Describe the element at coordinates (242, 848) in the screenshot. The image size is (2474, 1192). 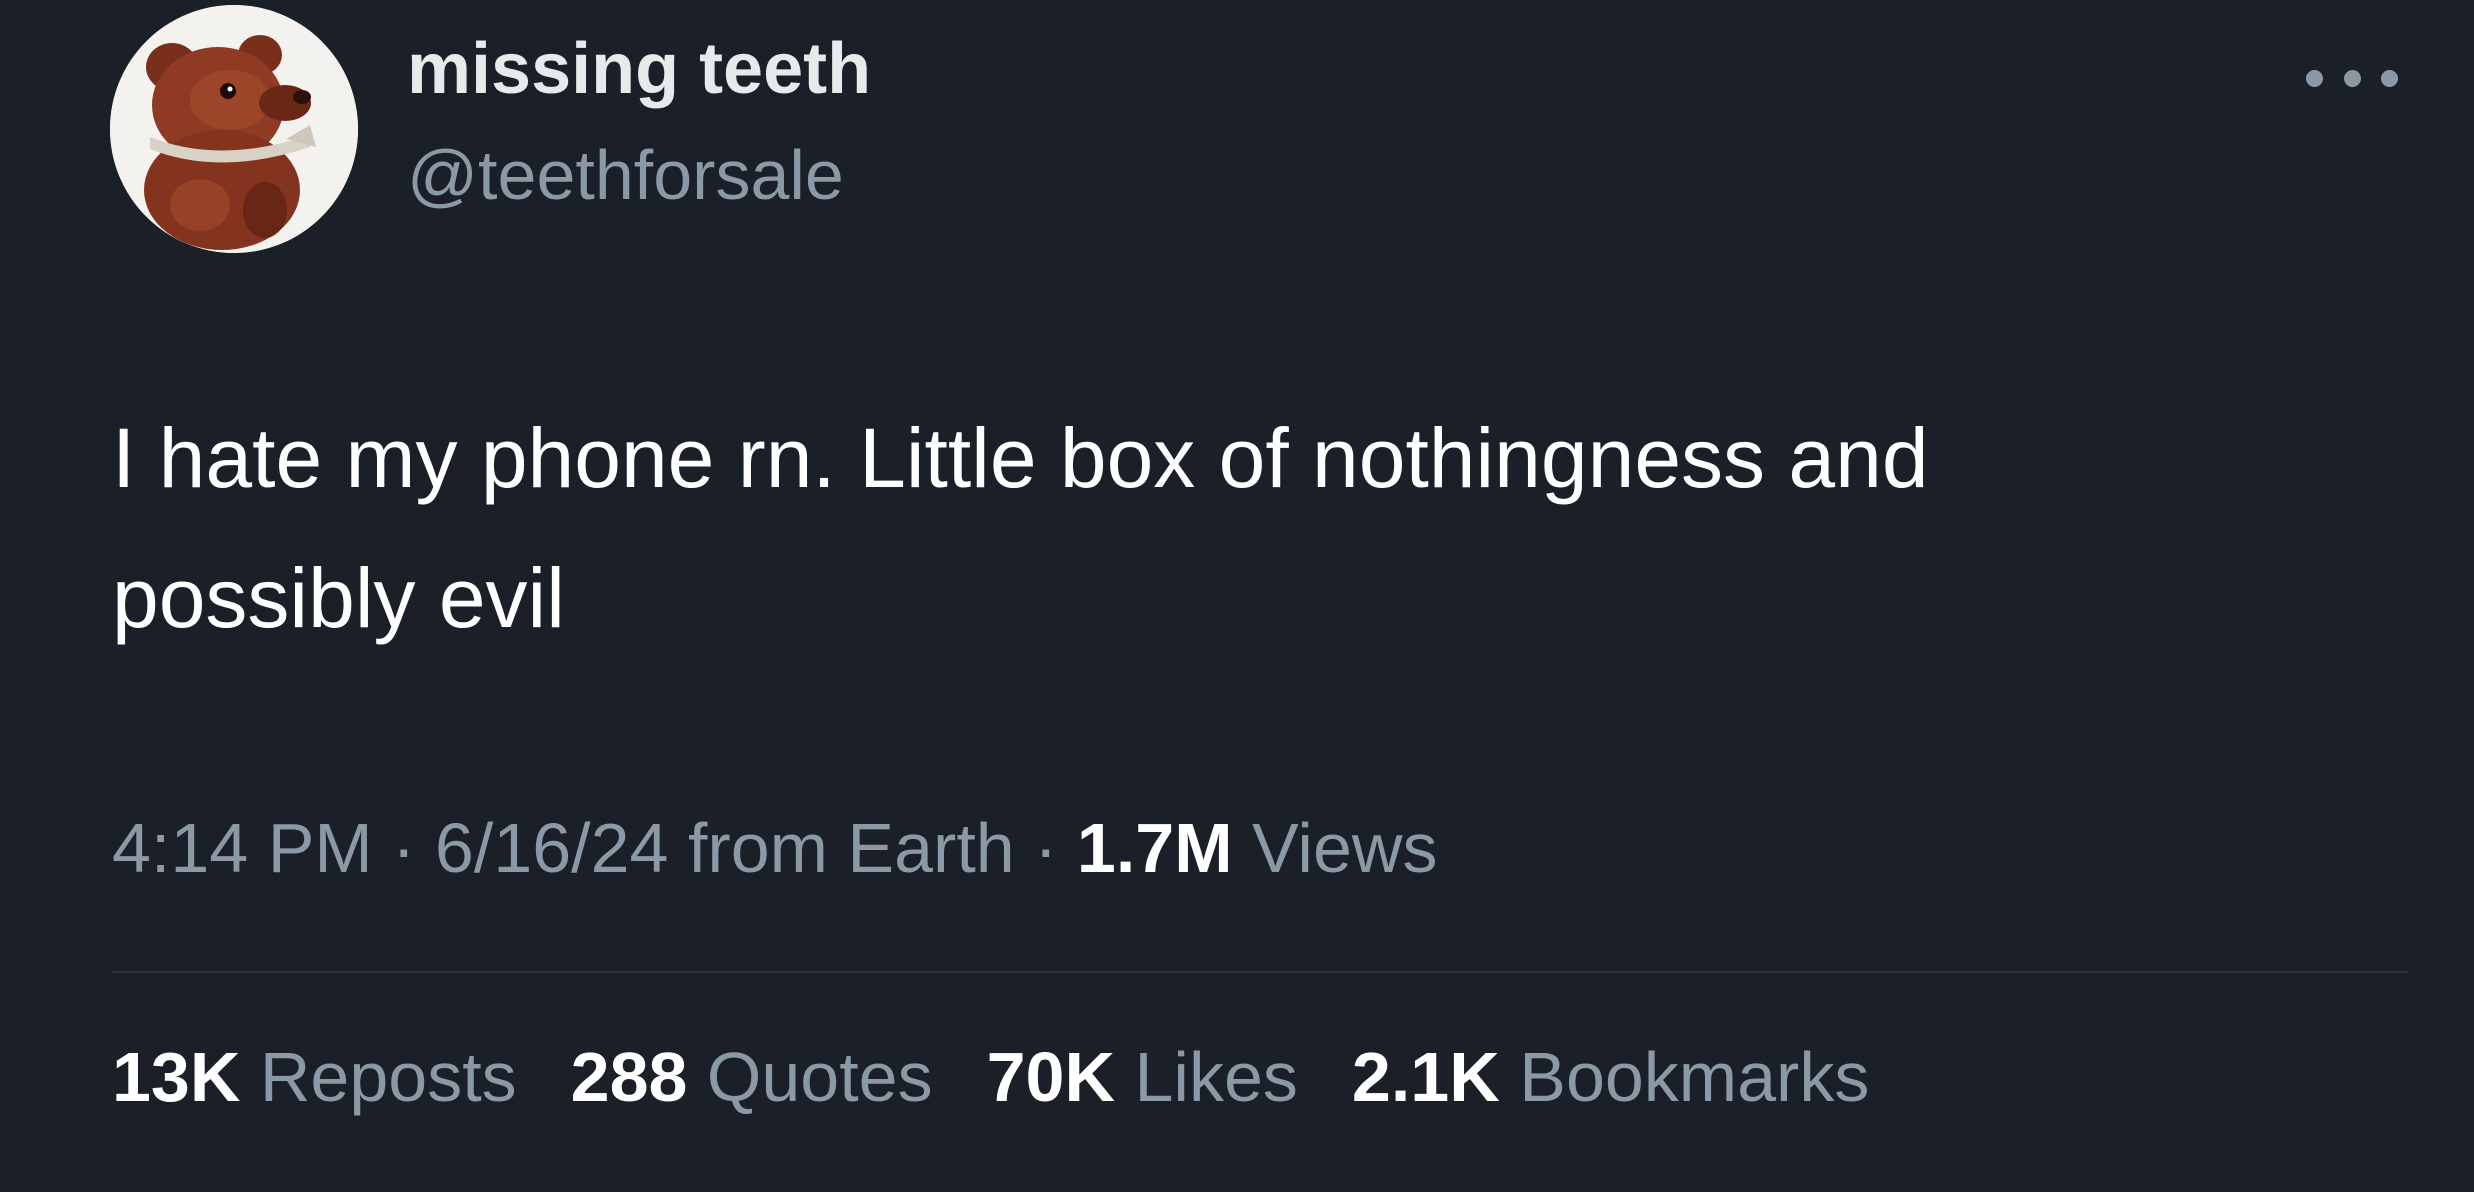
I see `tweet-time: 4:14 PM` at that location.